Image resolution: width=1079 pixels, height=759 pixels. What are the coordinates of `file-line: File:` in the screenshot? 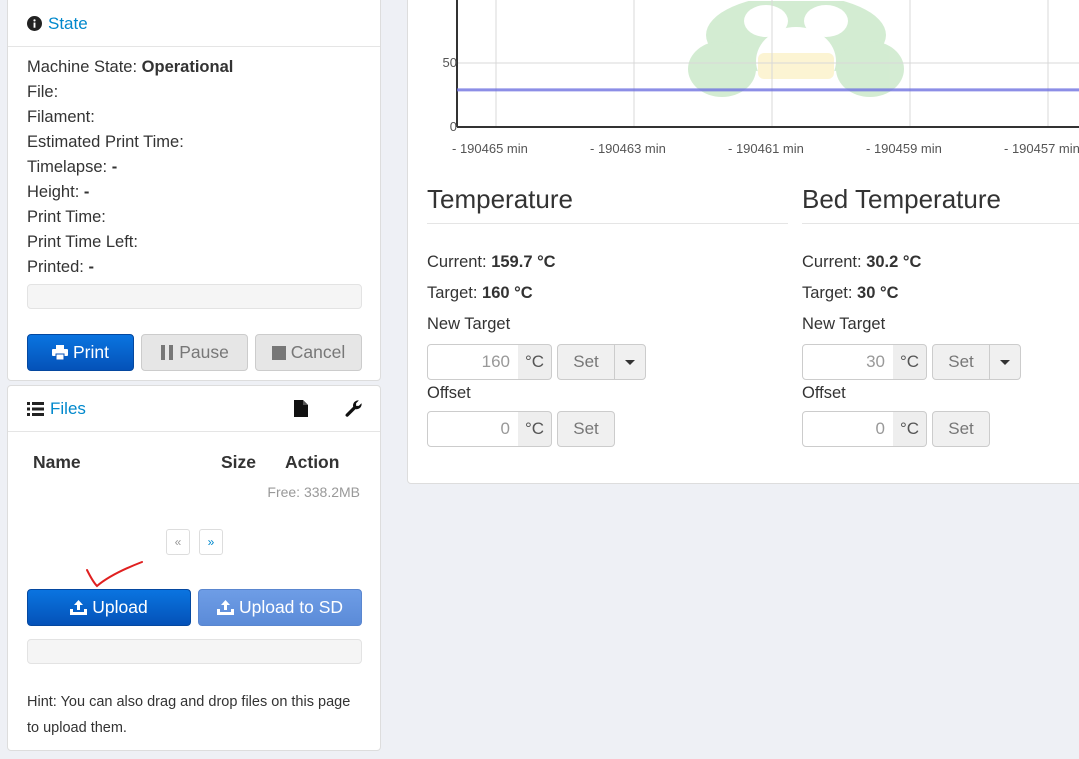 It's located at (43, 92).